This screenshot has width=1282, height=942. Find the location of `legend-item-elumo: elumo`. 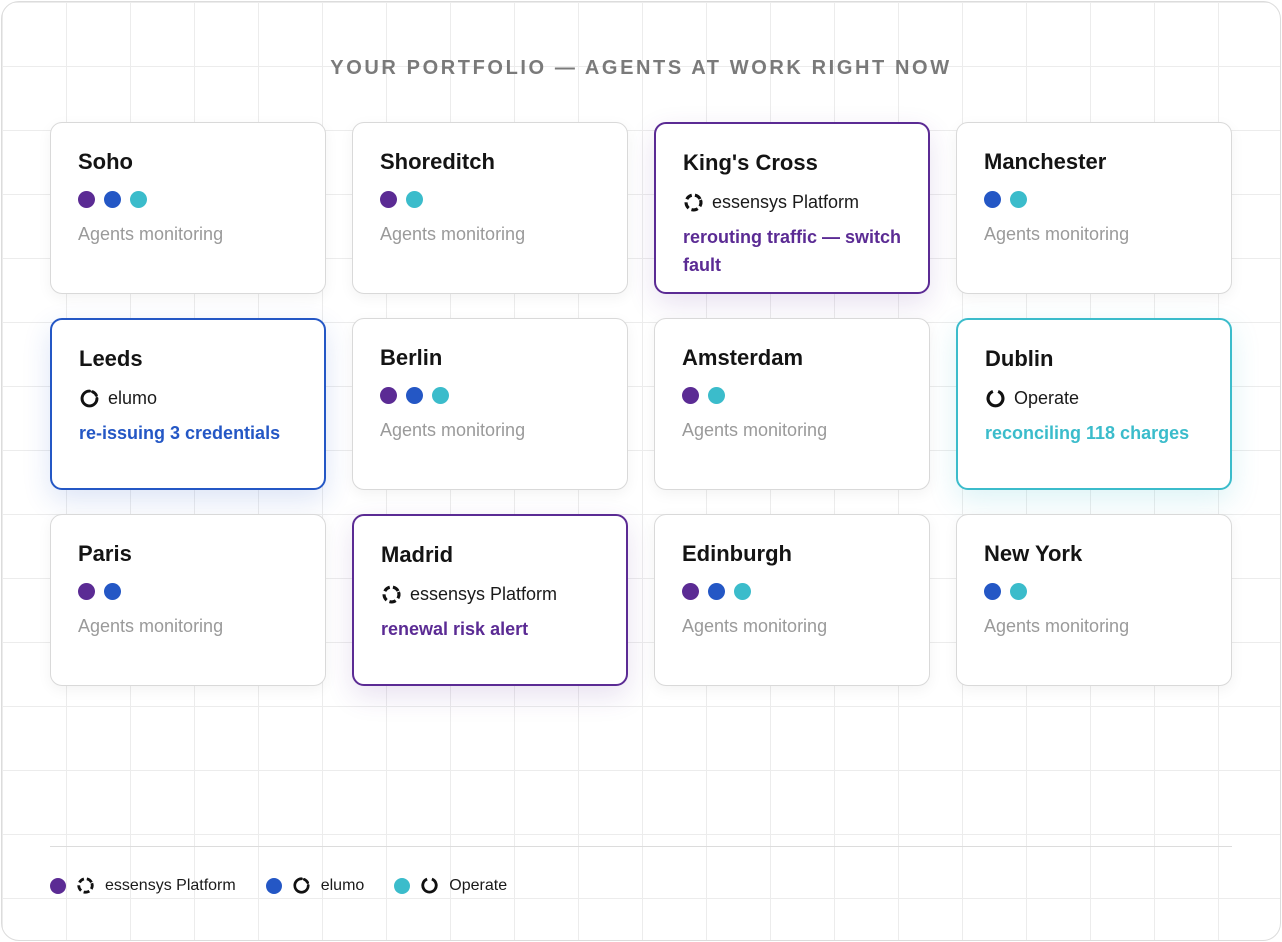

legend-item-elumo: elumo is located at coordinates (315, 885).